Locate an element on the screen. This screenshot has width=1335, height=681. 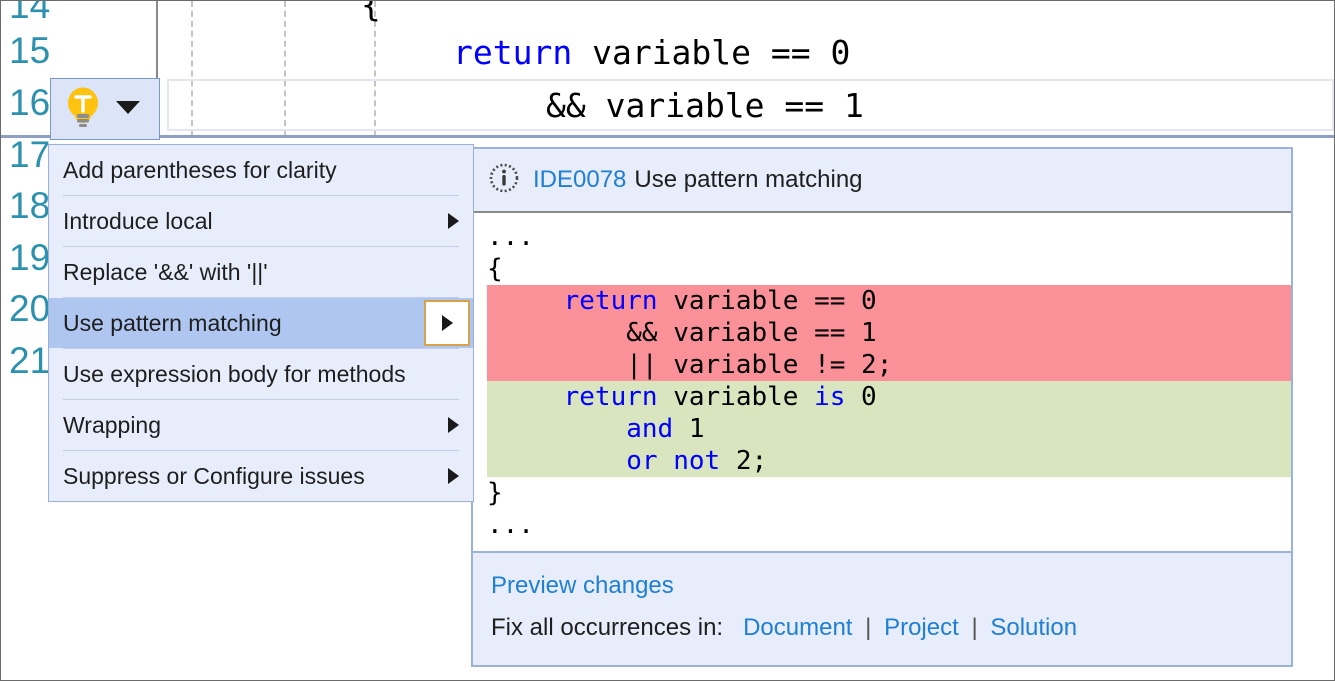
preview-header: IDE0078 Use pattern matching is located at coordinates (882, 181).